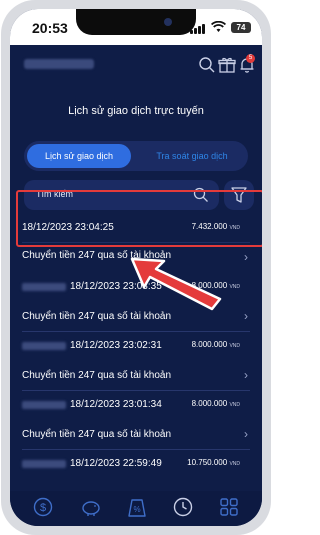 This screenshot has height=535, width=320. I want to click on search-icon, so click(207, 65).